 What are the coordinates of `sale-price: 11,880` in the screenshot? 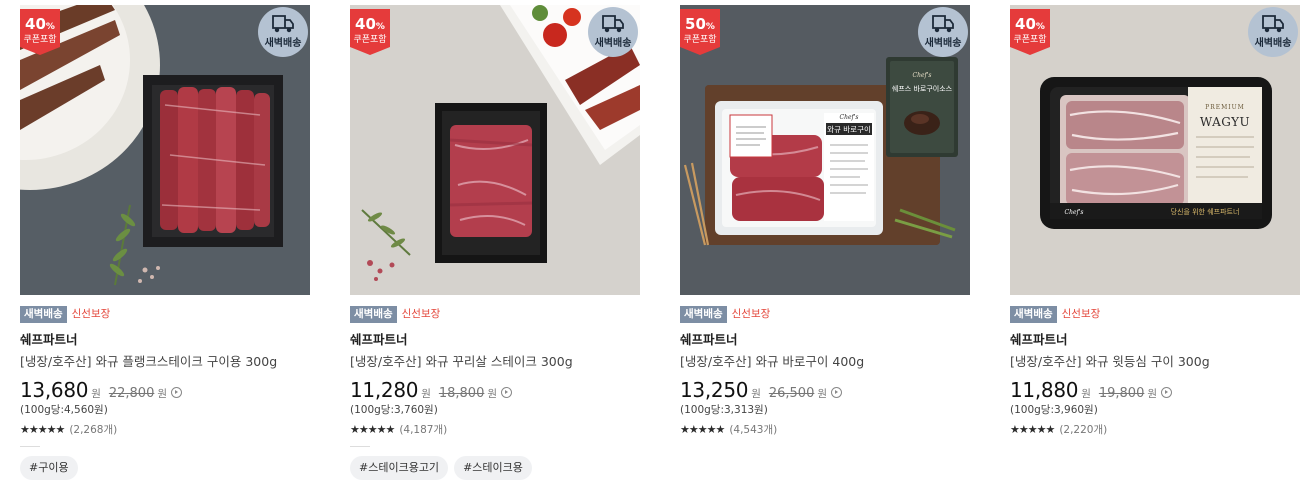 It's located at (1044, 390).